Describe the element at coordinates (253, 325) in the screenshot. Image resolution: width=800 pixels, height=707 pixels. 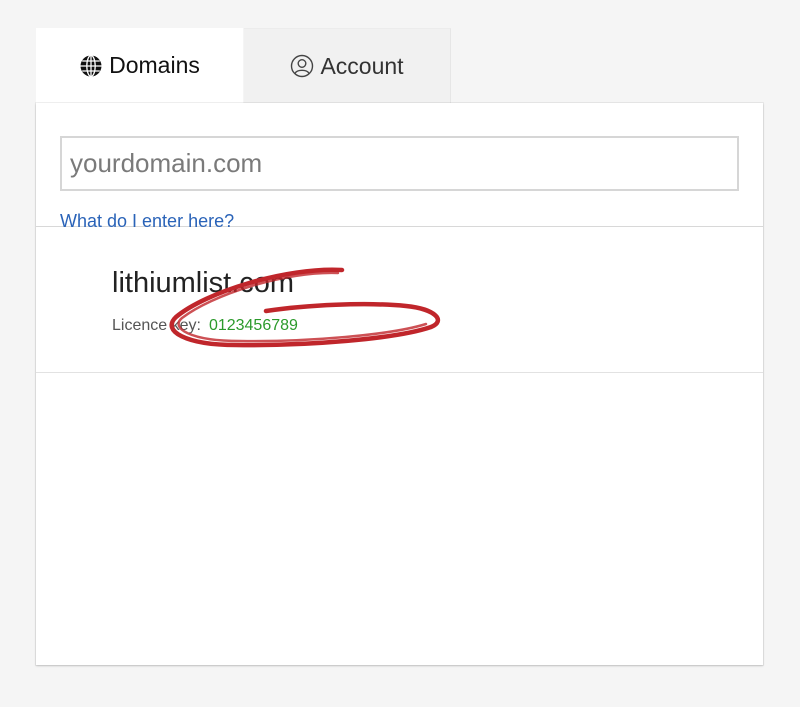
I see `licence-key: 0123456789` at that location.